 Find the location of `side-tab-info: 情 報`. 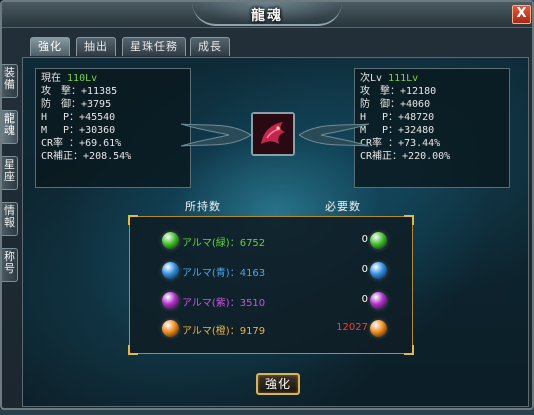

side-tab-info: 情 報 is located at coordinates (10, 219).